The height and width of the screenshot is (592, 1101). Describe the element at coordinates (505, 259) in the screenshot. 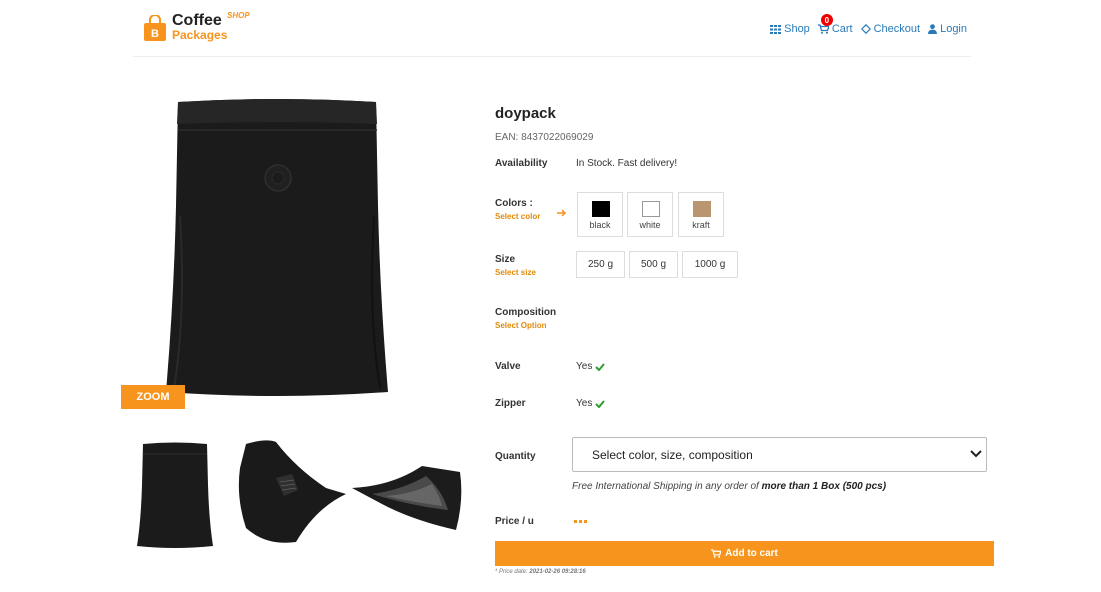

I see `size-label: Size` at that location.